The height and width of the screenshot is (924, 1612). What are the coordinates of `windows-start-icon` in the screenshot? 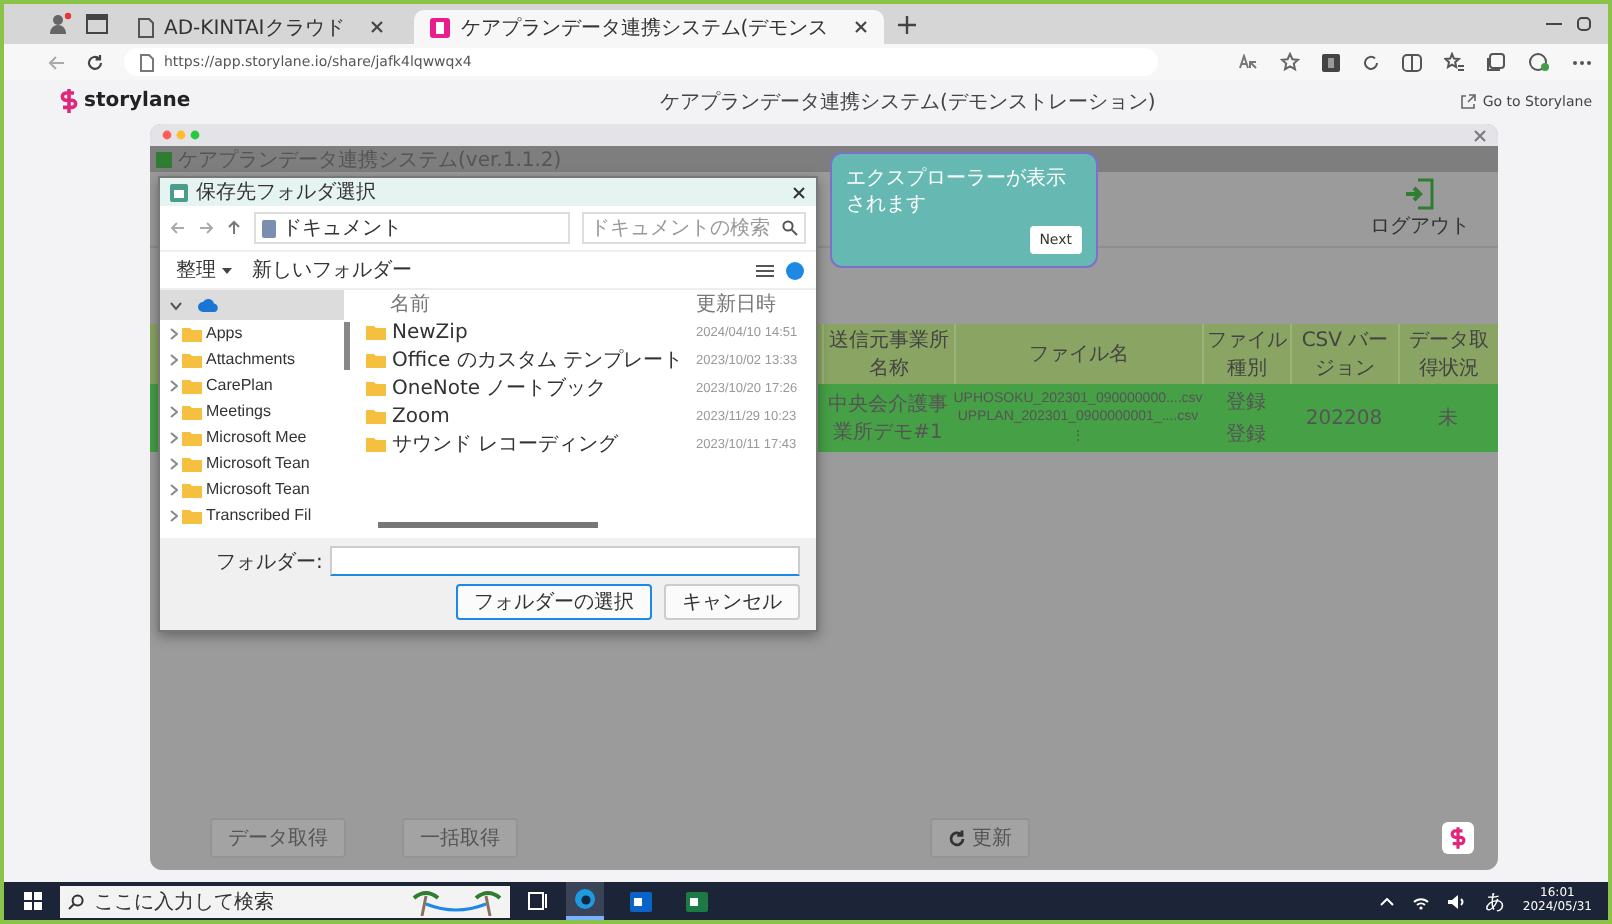 It's located at (33, 901).